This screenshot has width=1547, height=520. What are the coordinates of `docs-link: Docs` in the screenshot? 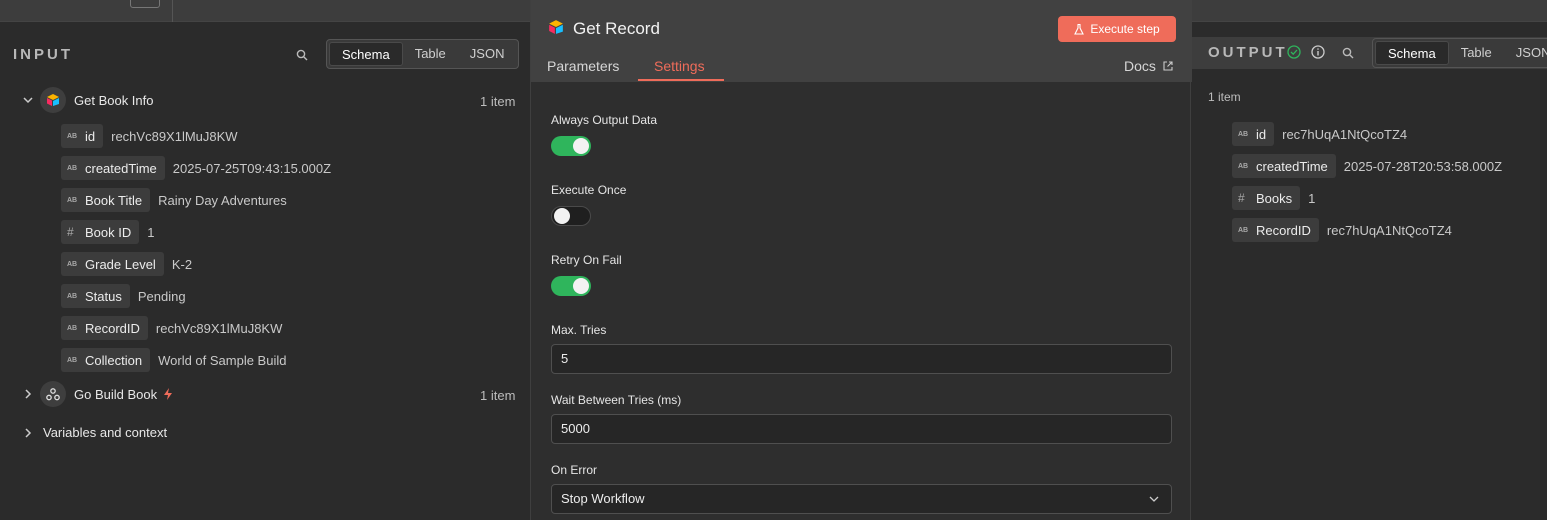 It's located at (1148, 66).